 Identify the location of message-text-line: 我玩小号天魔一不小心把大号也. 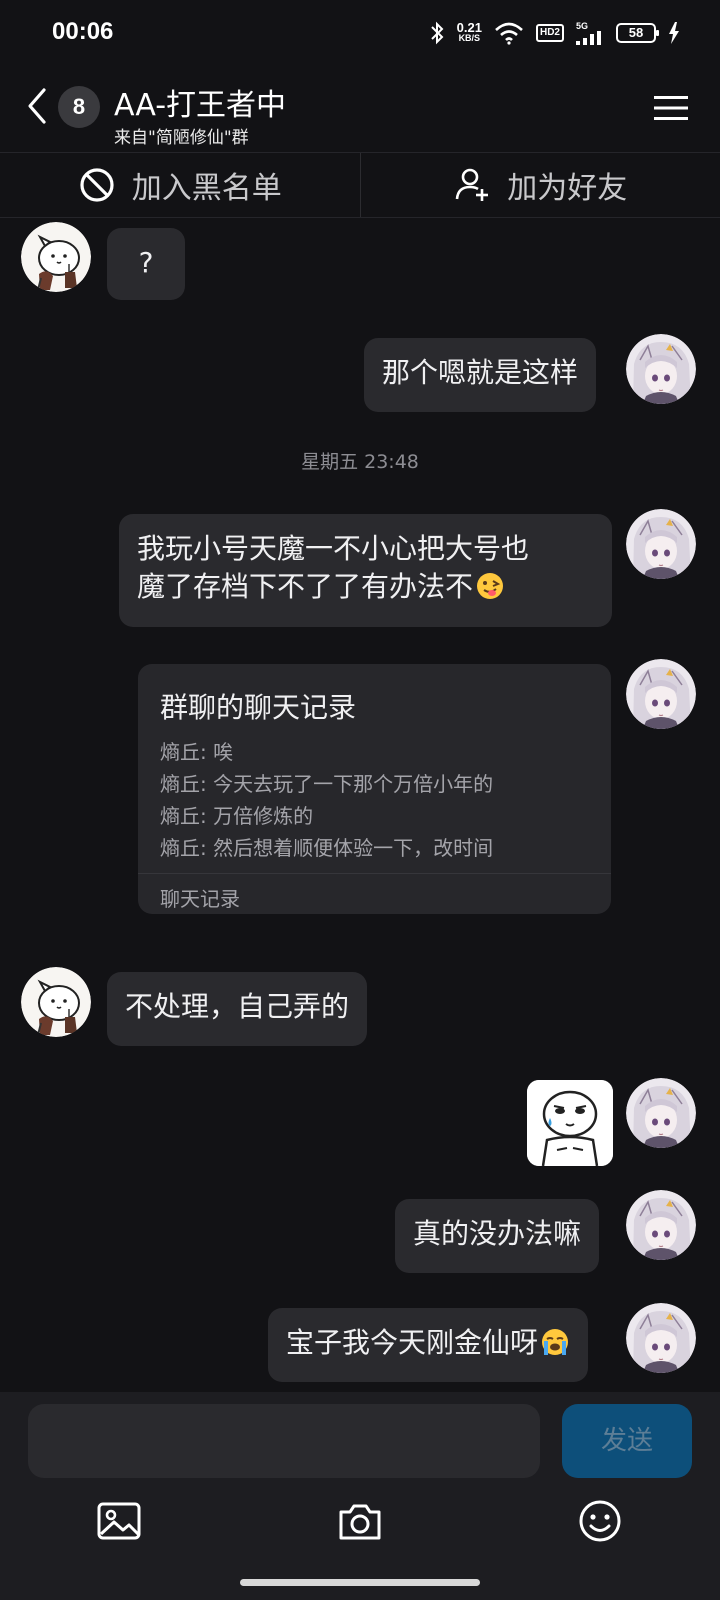
(333, 548).